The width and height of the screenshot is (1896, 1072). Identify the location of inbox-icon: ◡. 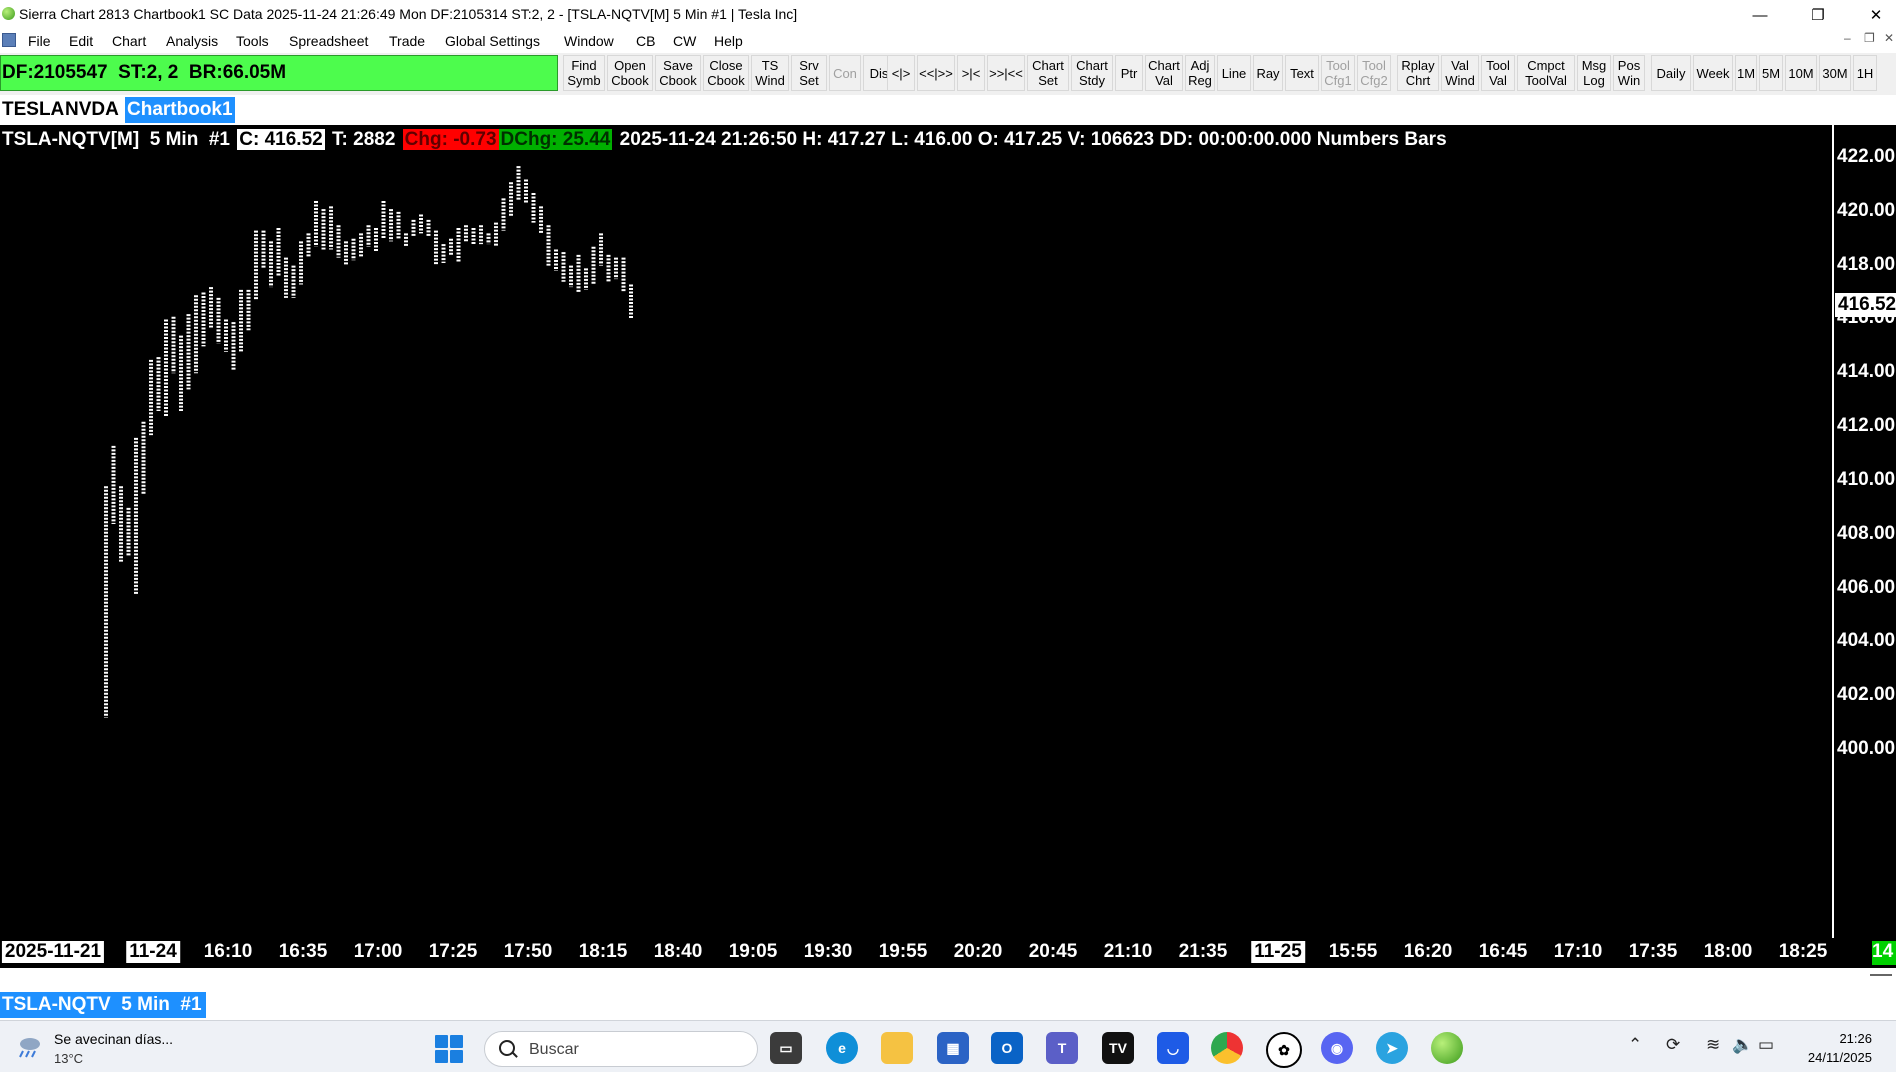
(1173, 1048).